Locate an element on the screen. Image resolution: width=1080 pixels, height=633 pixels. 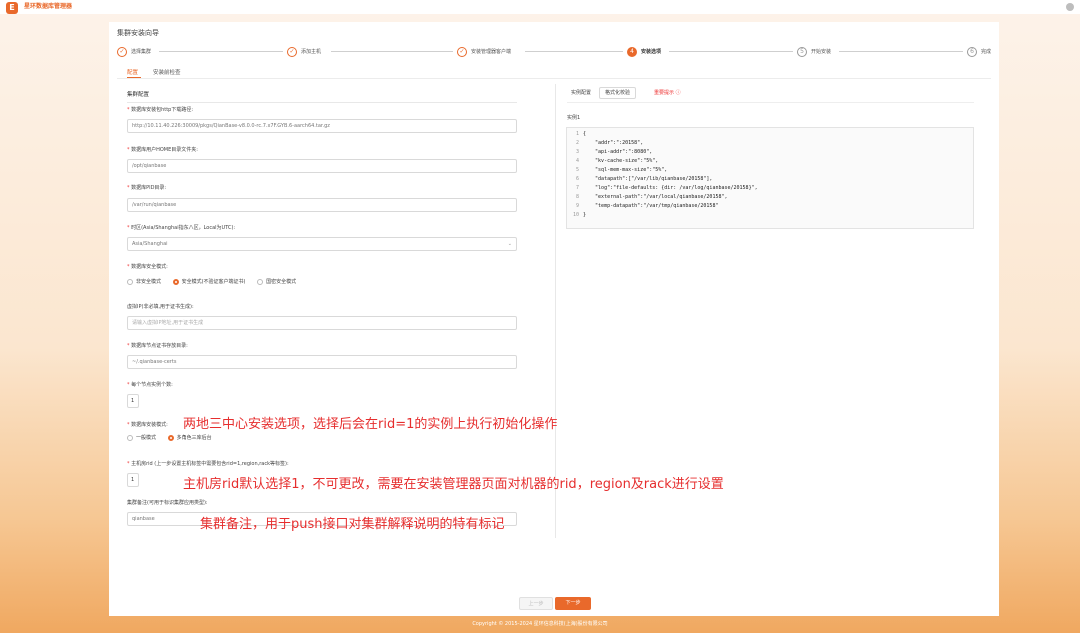
cert-dir-input: ~/.qianbase-certs is located at coordinates (322, 362).